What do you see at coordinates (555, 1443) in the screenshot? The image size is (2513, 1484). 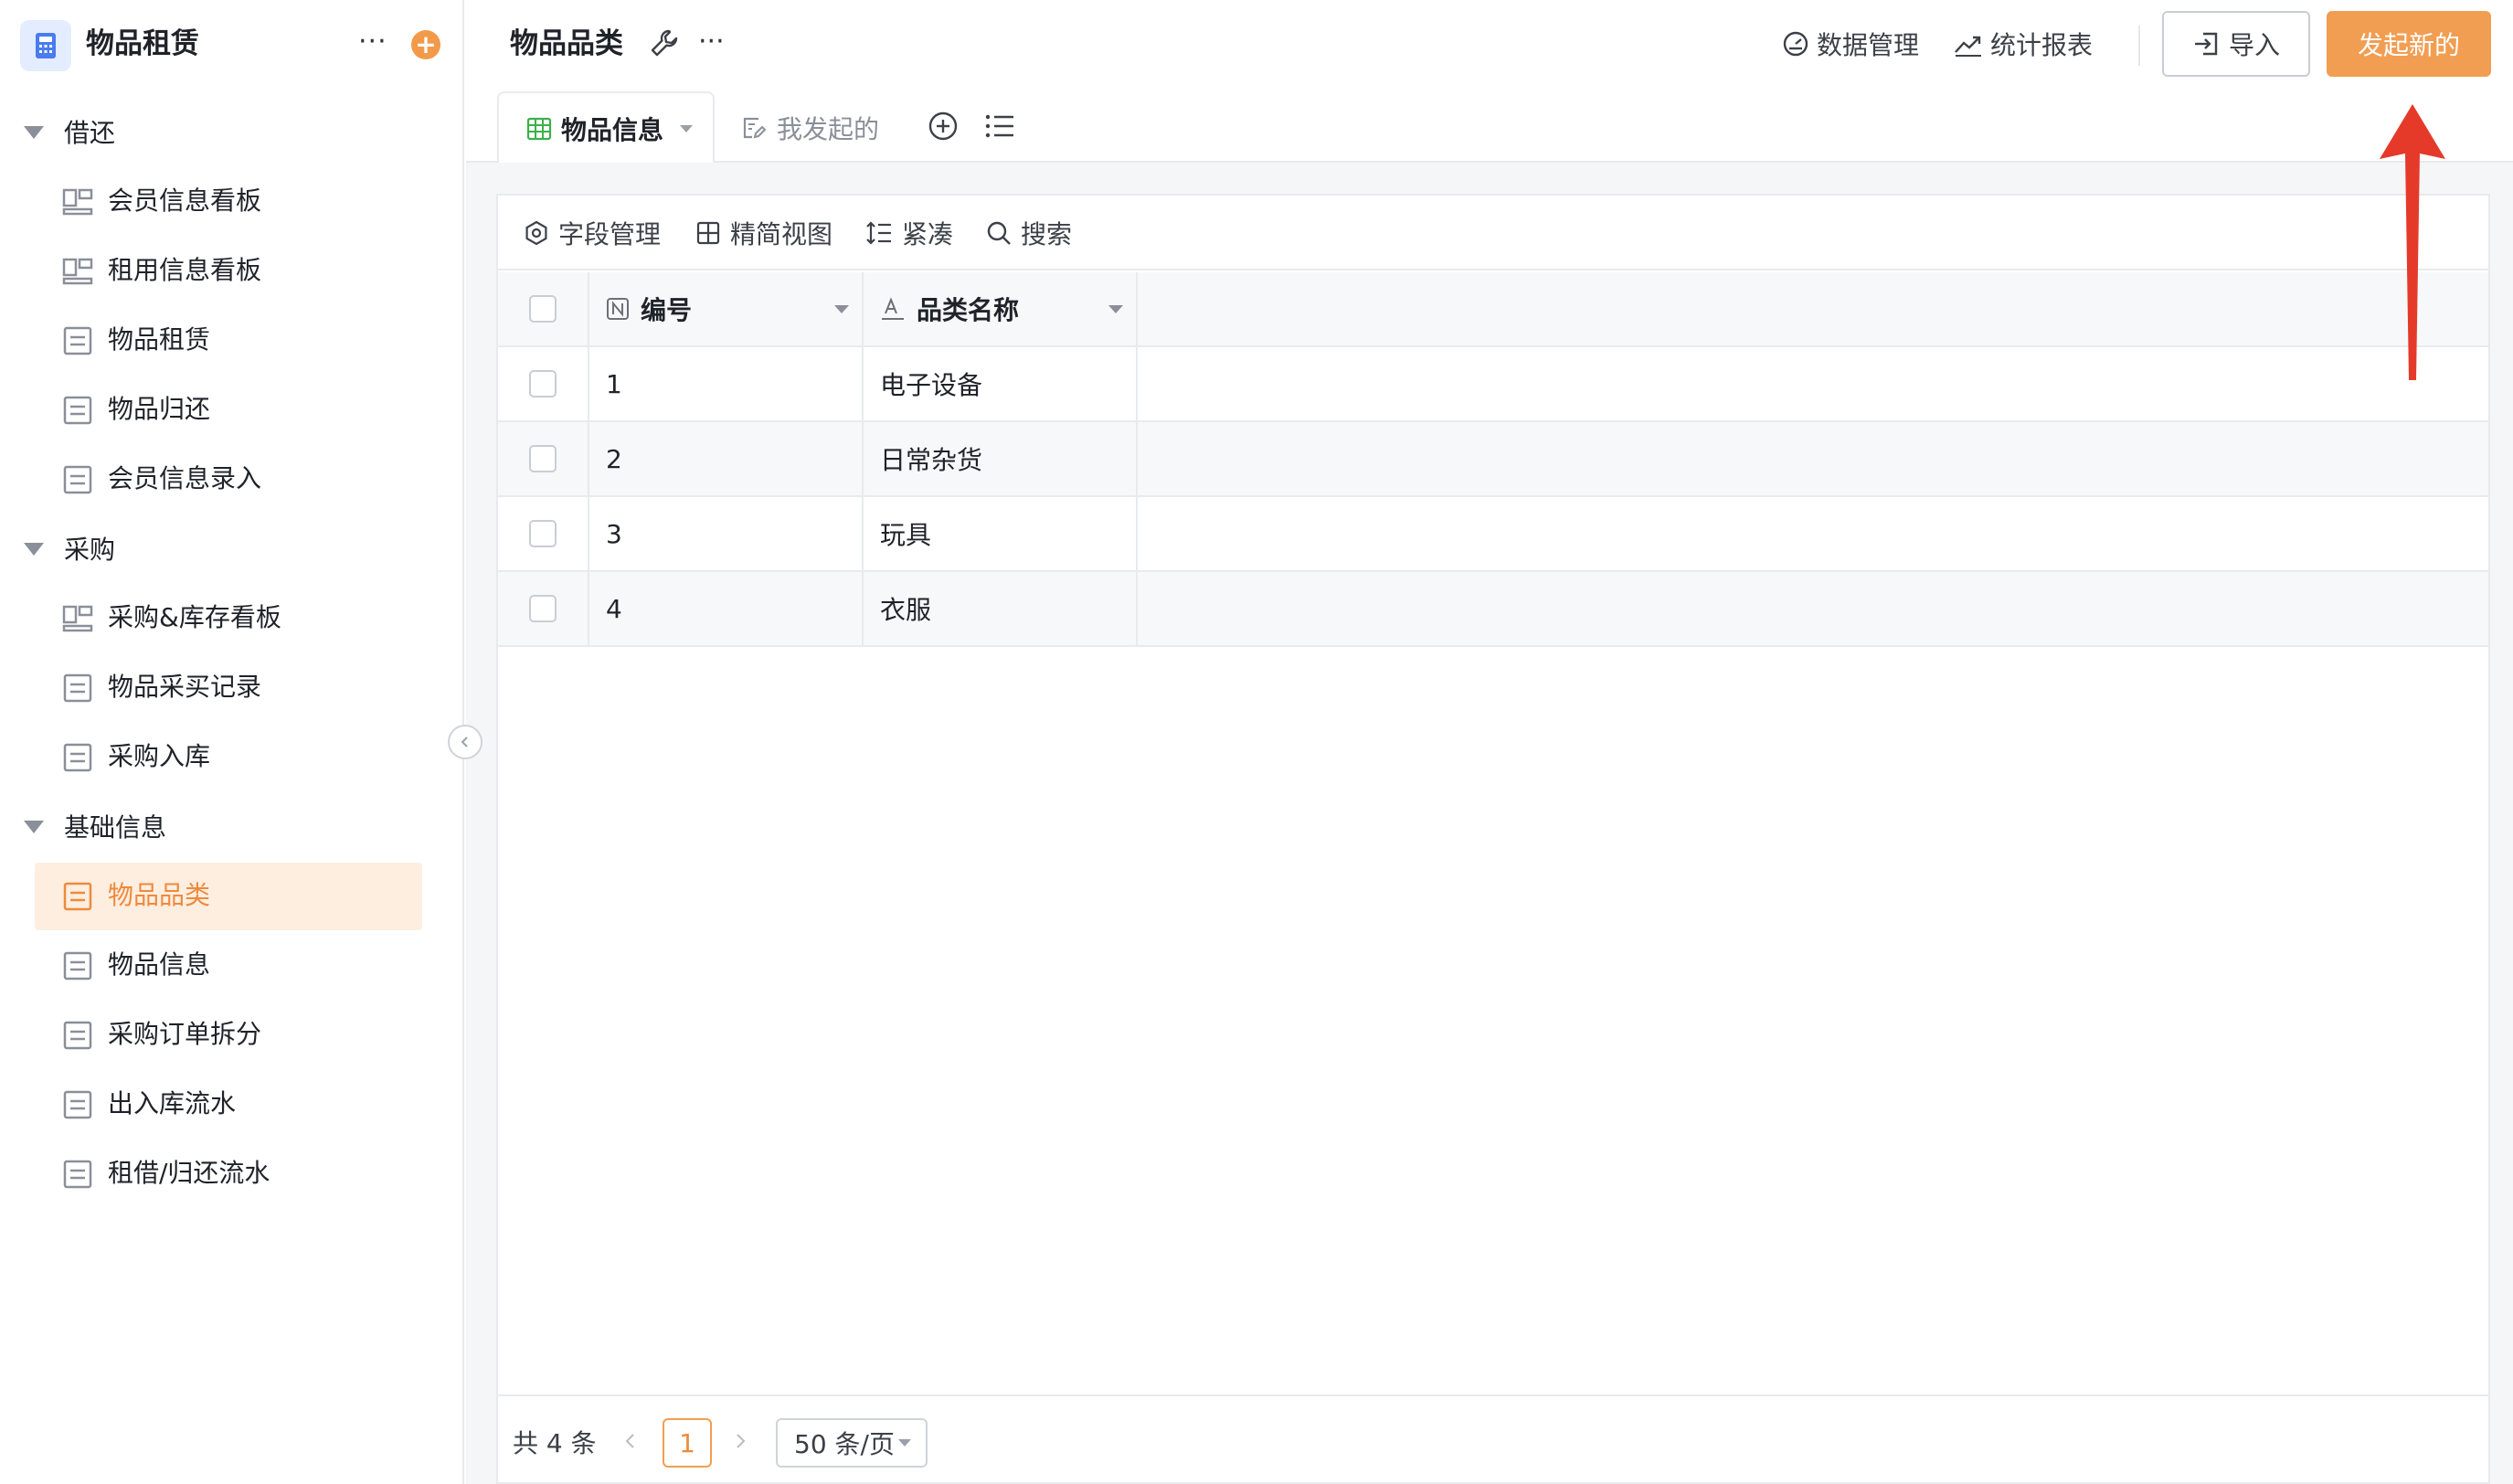 I see `total-count: 共 4 条` at bounding box center [555, 1443].